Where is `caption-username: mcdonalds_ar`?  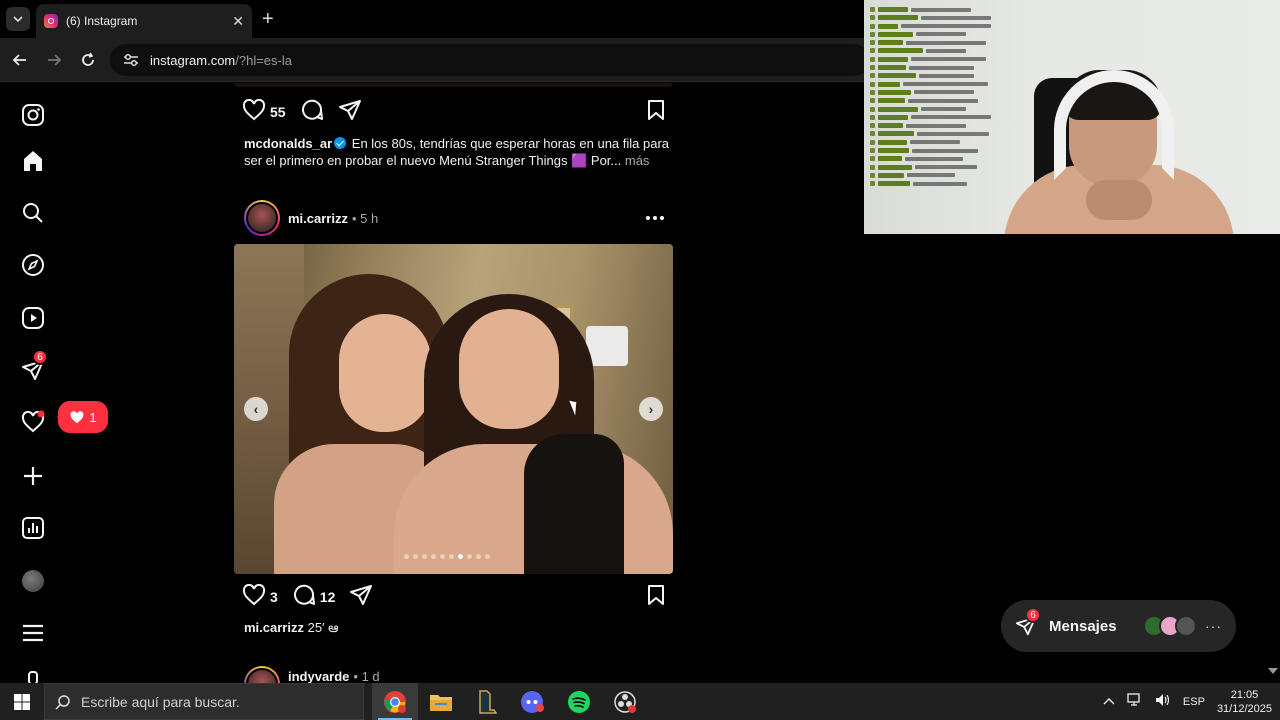
caption-username: mcdonalds_ar is located at coordinates (288, 143).